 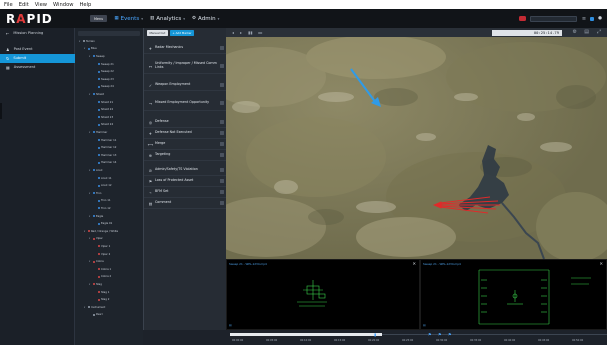 What do you see at coordinates (185, 155) in the screenshot?
I see `task-row: ⊕ Targeting` at bounding box center [185, 155].